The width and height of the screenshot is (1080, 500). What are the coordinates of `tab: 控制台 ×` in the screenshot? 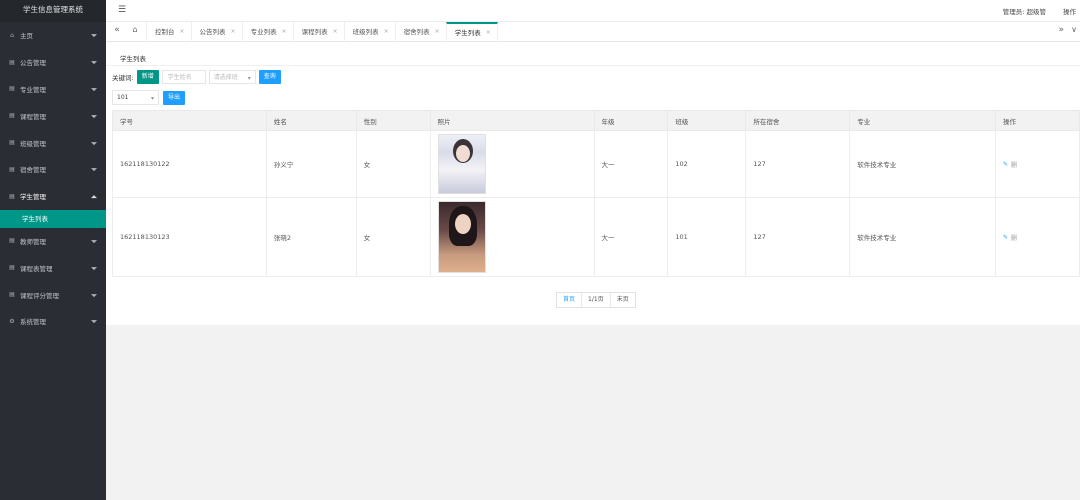 It's located at (168, 32).